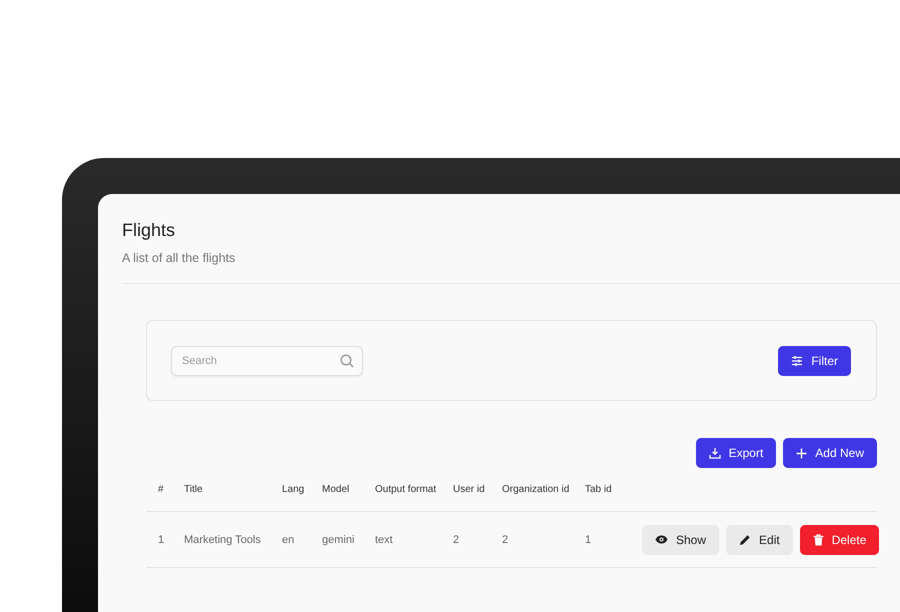  Describe the element at coordinates (406, 489) in the screenshot. I see `column-header: Output format` at that location.